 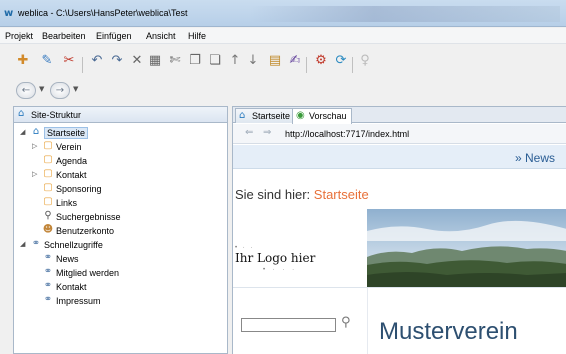 I want to click on tree-item-benutzerkonto: ☻ Benutzerkonto, so click(x=127, y=230).